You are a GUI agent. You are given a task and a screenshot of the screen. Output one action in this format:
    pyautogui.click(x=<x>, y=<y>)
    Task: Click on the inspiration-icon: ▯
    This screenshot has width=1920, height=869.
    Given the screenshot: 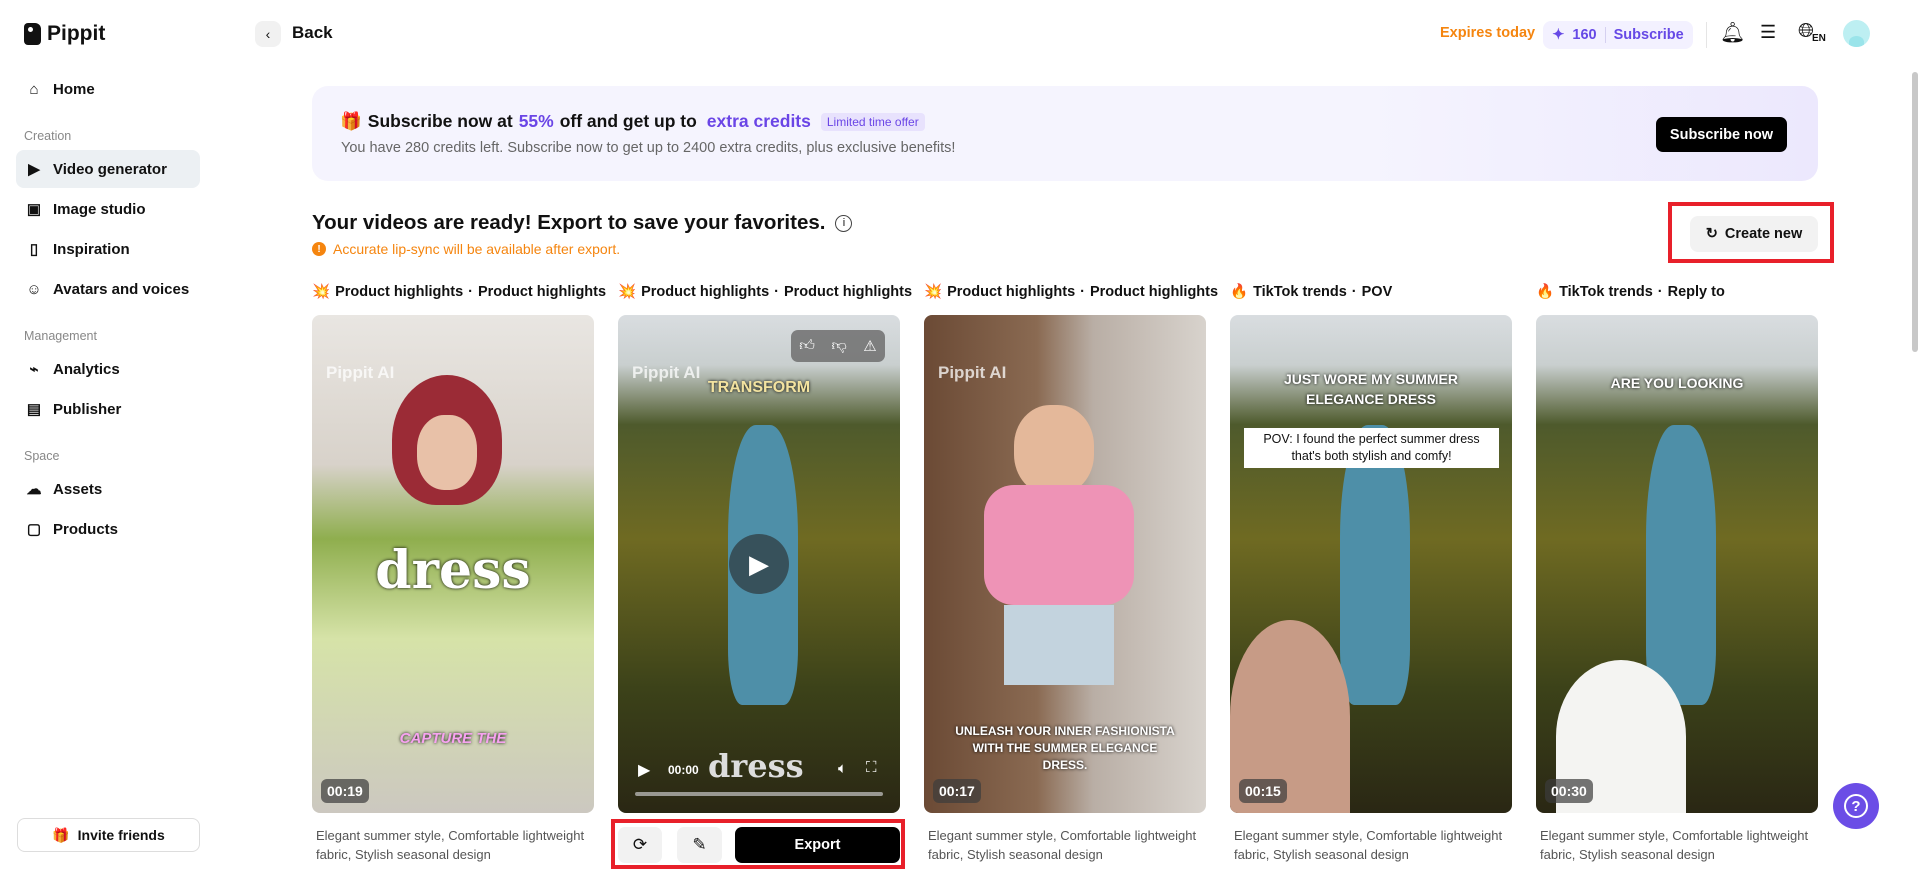 What is the action you would take?
    pyautogui.click(x=34, y=249)
    